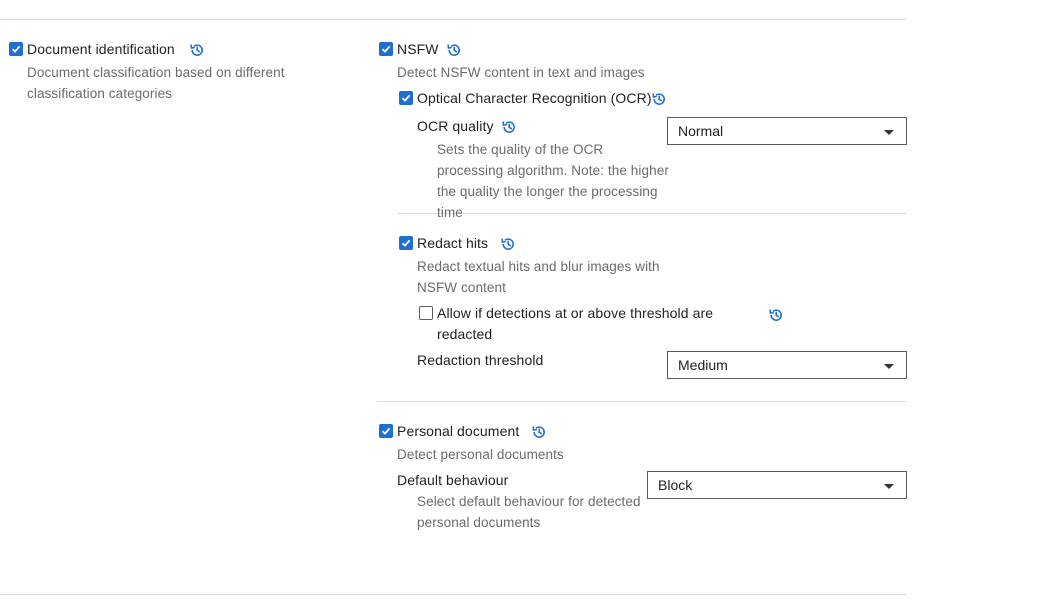 The width and height of the screenshot is (1043, 600). What do you see at coordinates (703, 365) in the screenshot?
I see `redaction-threshold-value: Medium` at bounding box center [703, 365].